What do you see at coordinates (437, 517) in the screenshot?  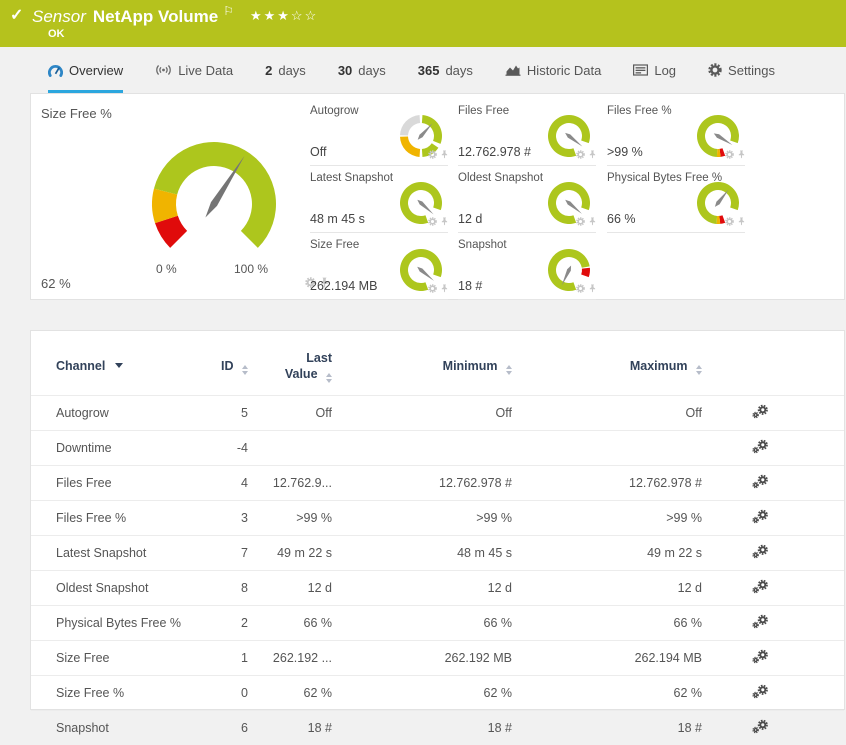 I see `channel-row-files-free: Files Free % 3 >99 % >99 % >99 %` at bounding box center [437, 517].